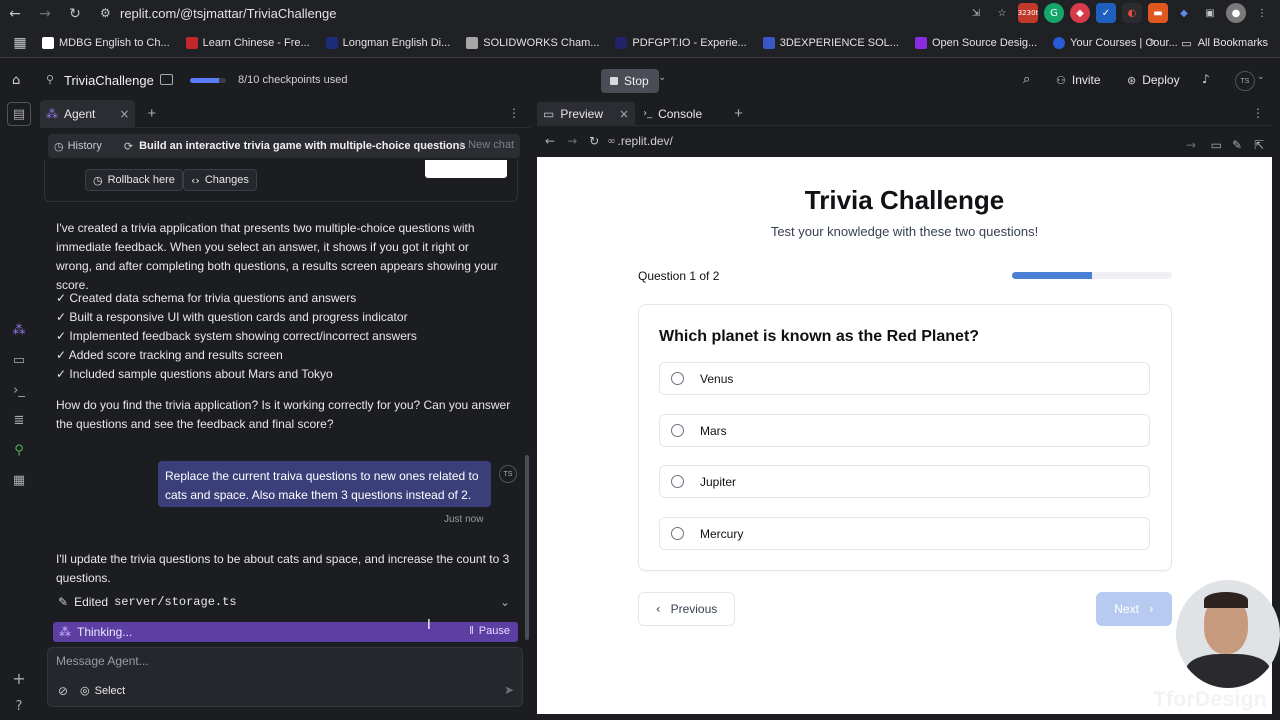 The image size is (1280, 720). Describe the element at coordinates (1261, 77) in the screenshot. I see `avatar-dropdown-icon: ⌄` at that location.